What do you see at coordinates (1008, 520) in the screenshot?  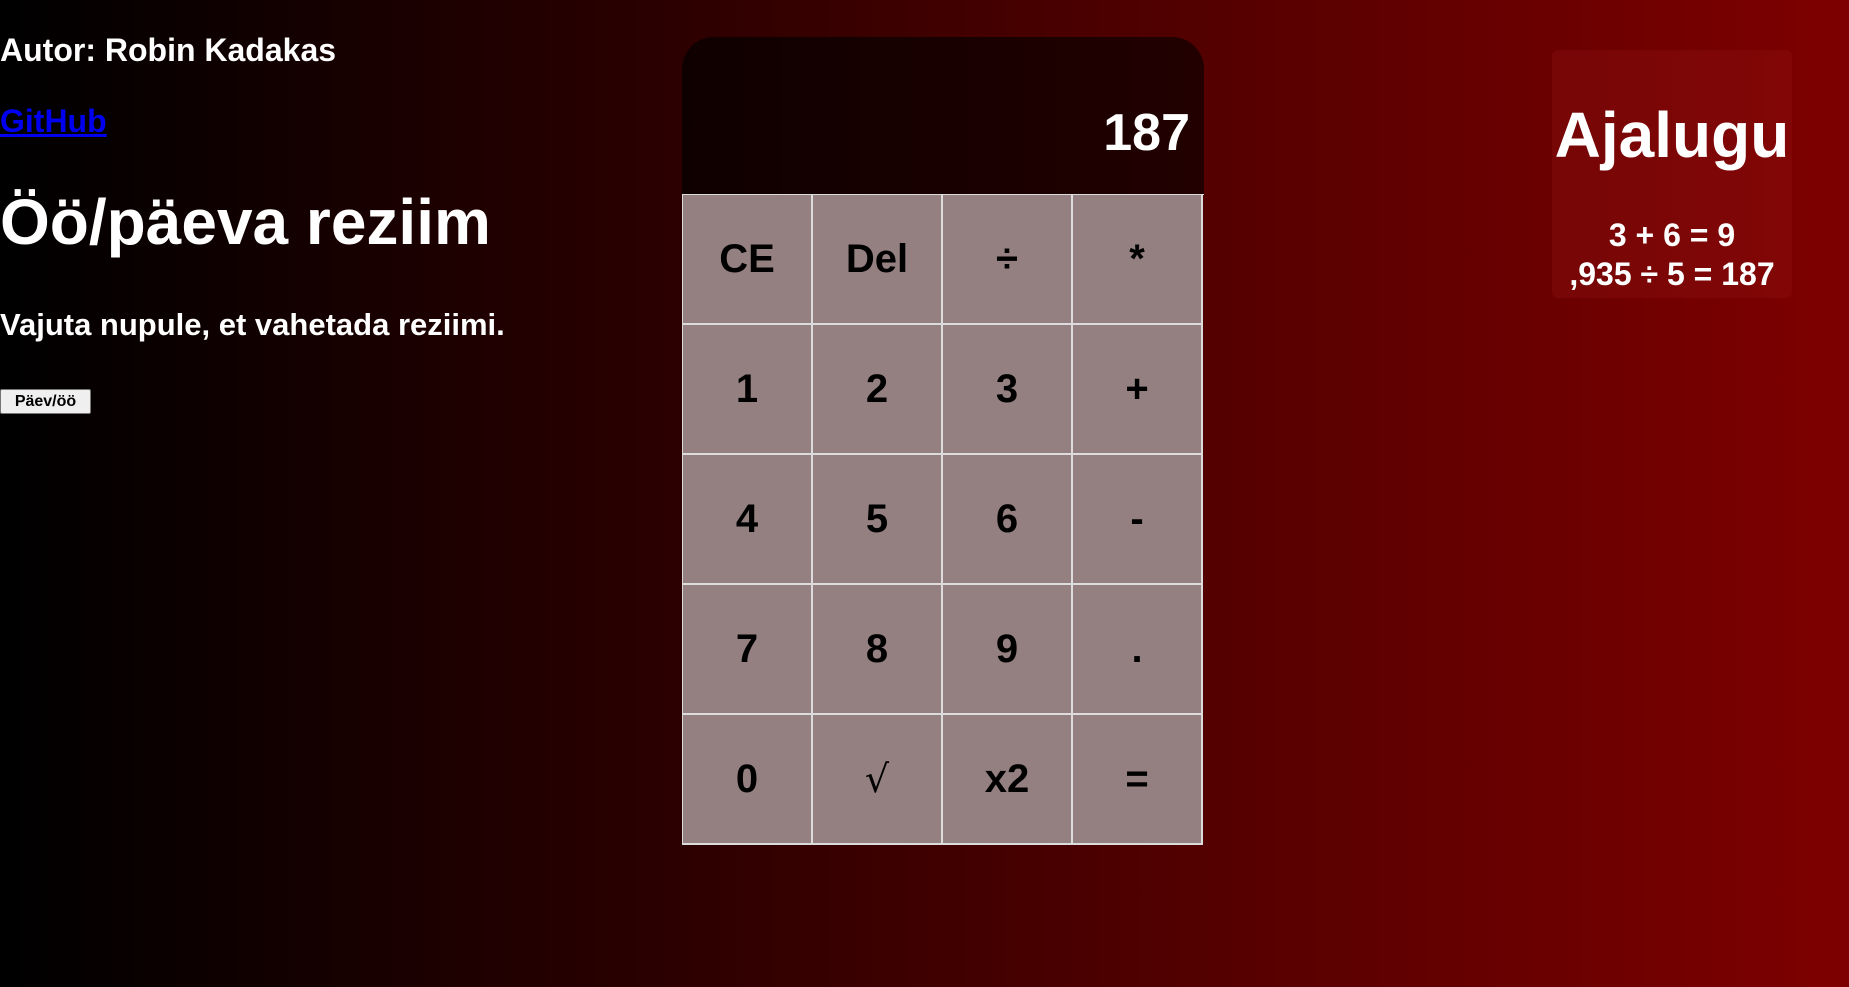 I see `digit-6-button: 6` at bounding box center [1008, 520].